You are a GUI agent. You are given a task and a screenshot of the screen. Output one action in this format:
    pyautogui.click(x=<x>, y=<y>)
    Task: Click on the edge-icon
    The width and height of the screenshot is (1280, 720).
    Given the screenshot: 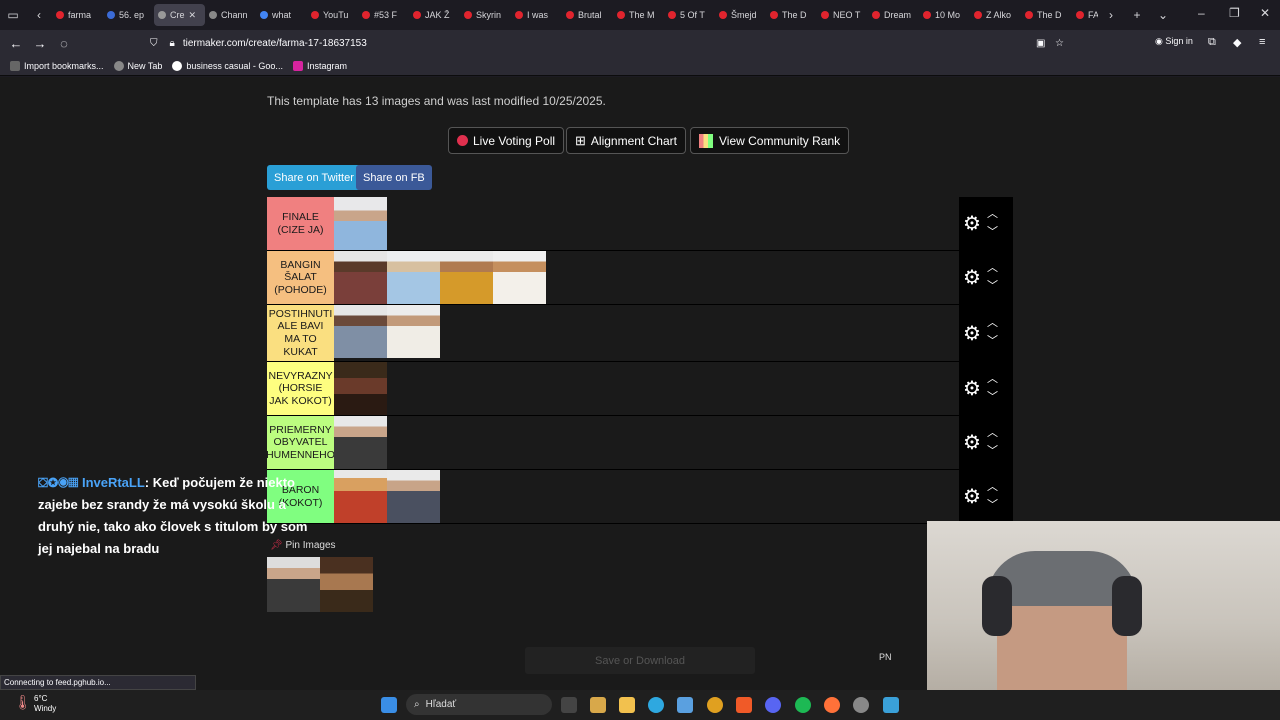 What is the action you would take?
    pyautogui.click(x=656, y=705)
    